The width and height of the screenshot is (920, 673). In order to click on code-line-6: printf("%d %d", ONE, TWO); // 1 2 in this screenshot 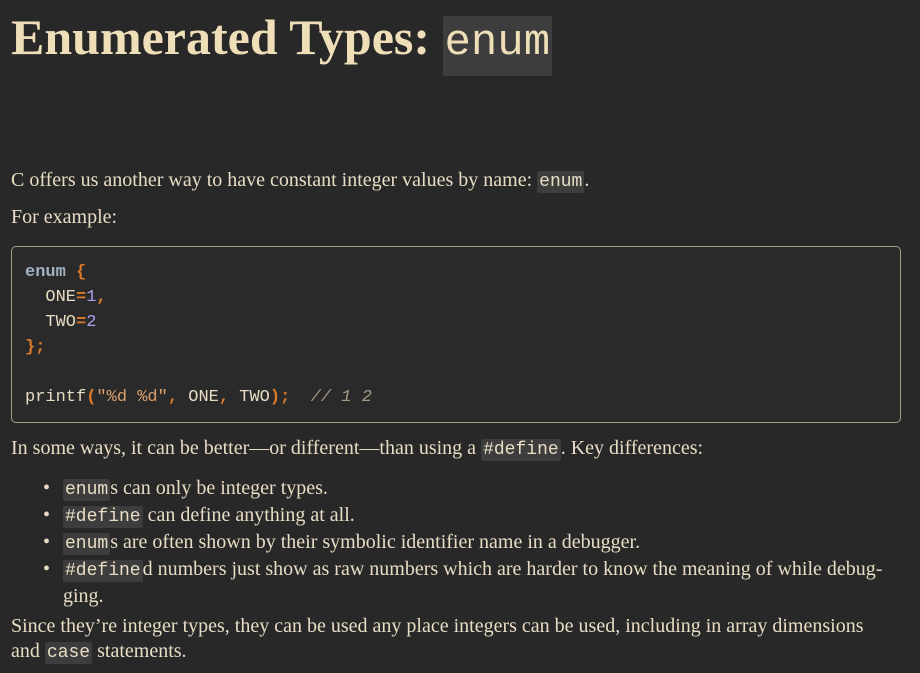, I will do `click(198, 397)`.